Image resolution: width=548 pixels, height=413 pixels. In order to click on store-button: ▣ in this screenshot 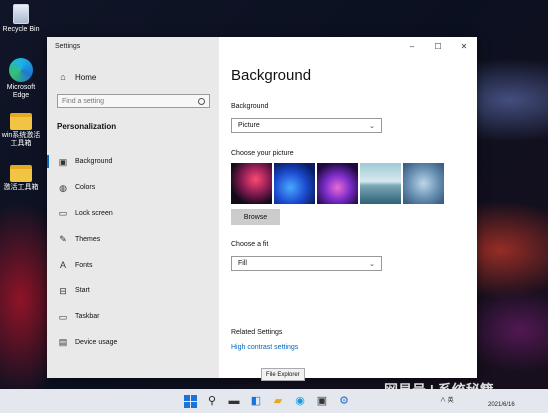, I will do `click(322, 401)`.